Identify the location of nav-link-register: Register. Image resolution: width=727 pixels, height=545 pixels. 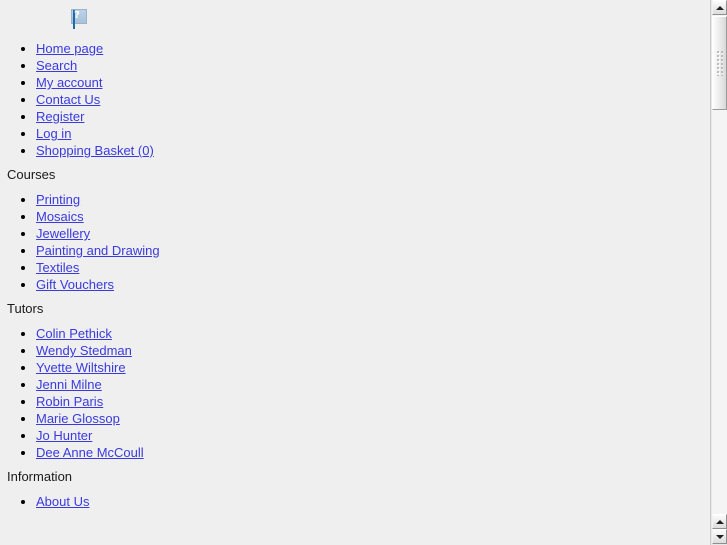
(60, 116).